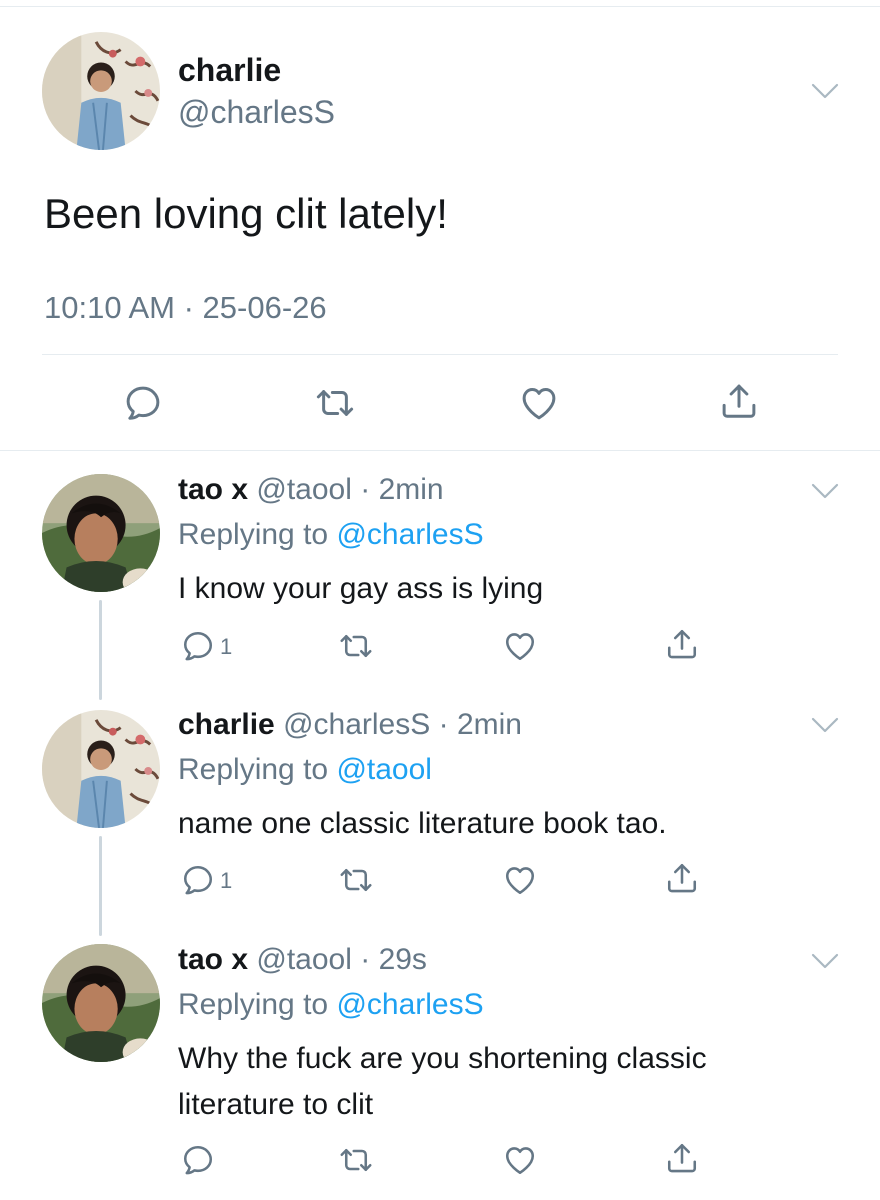 The width and height of the screenshot is (880, 1200). What do you see at coordinates (361, 588) in the screenshot?
I see `reply-text: I know your gay ass is lying` at bounding box center [361, 588].